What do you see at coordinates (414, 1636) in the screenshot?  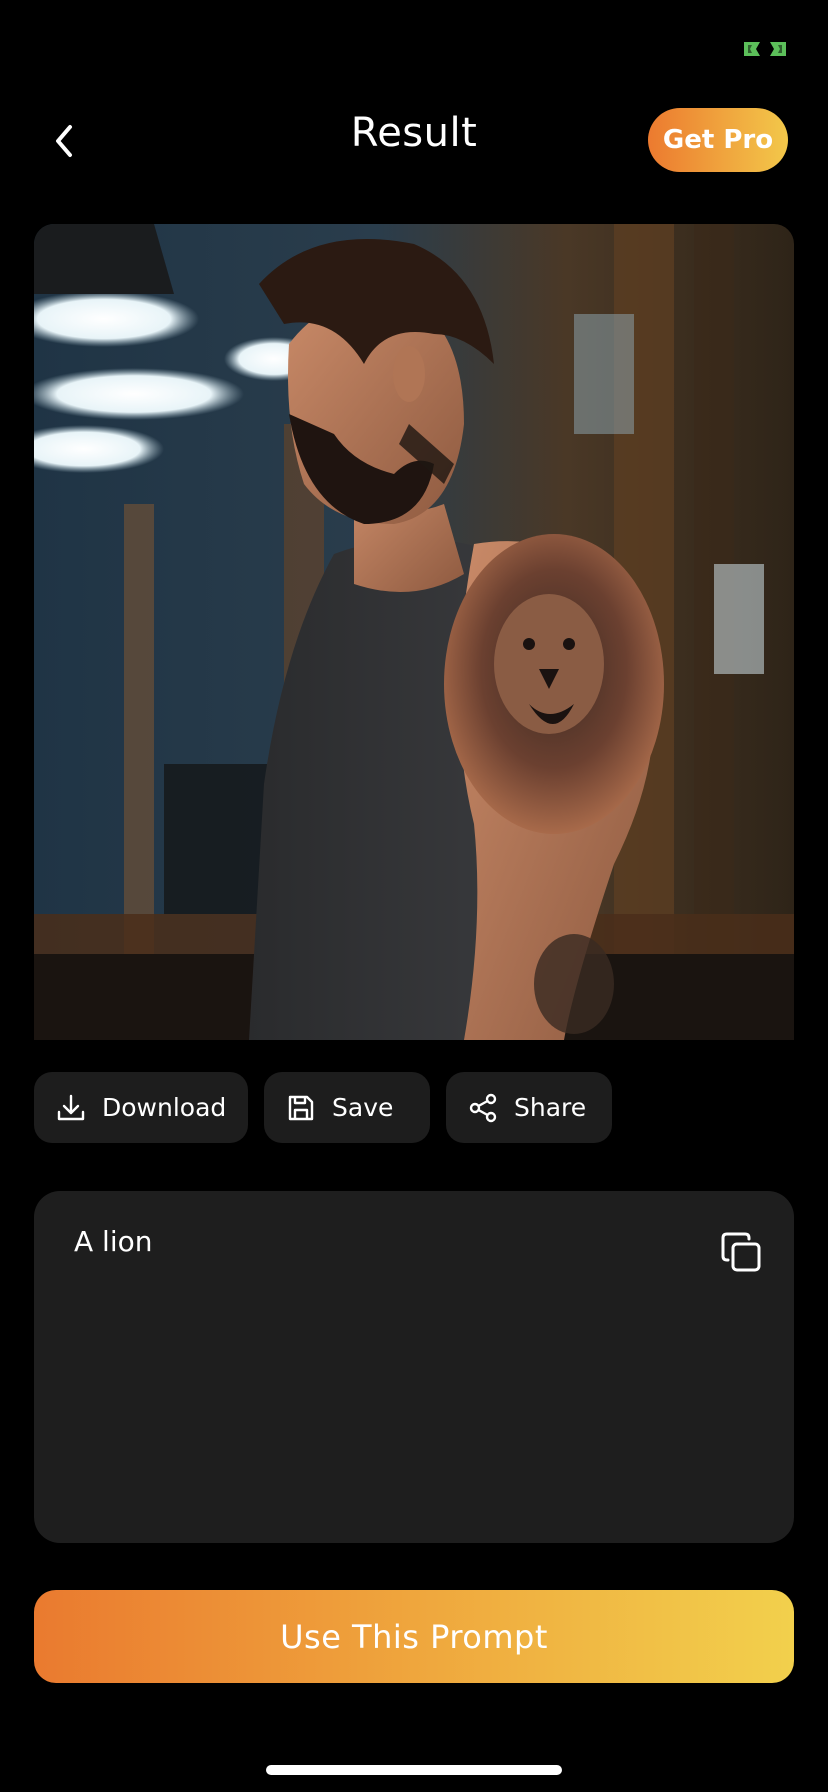 I see `use-prompt-button: Use This Prompt` at bounding box center [414, 1636].